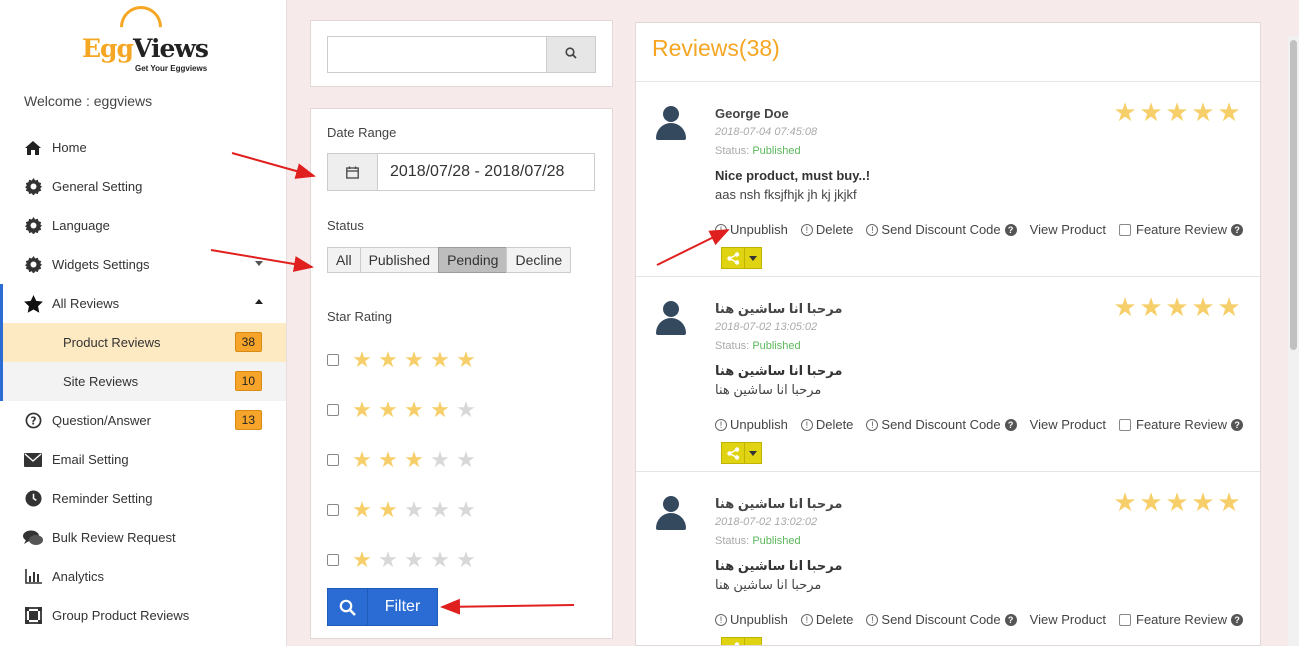 This screenshot has height=646, width=1299. I want to click on sidebar-item-all-reviews: All Reviews, so click(143, 303).